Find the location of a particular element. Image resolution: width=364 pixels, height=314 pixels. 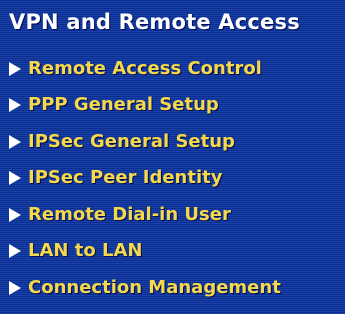

menu-item-lan-to-lan: LAN to LAN is located at coordinates (145, 251).